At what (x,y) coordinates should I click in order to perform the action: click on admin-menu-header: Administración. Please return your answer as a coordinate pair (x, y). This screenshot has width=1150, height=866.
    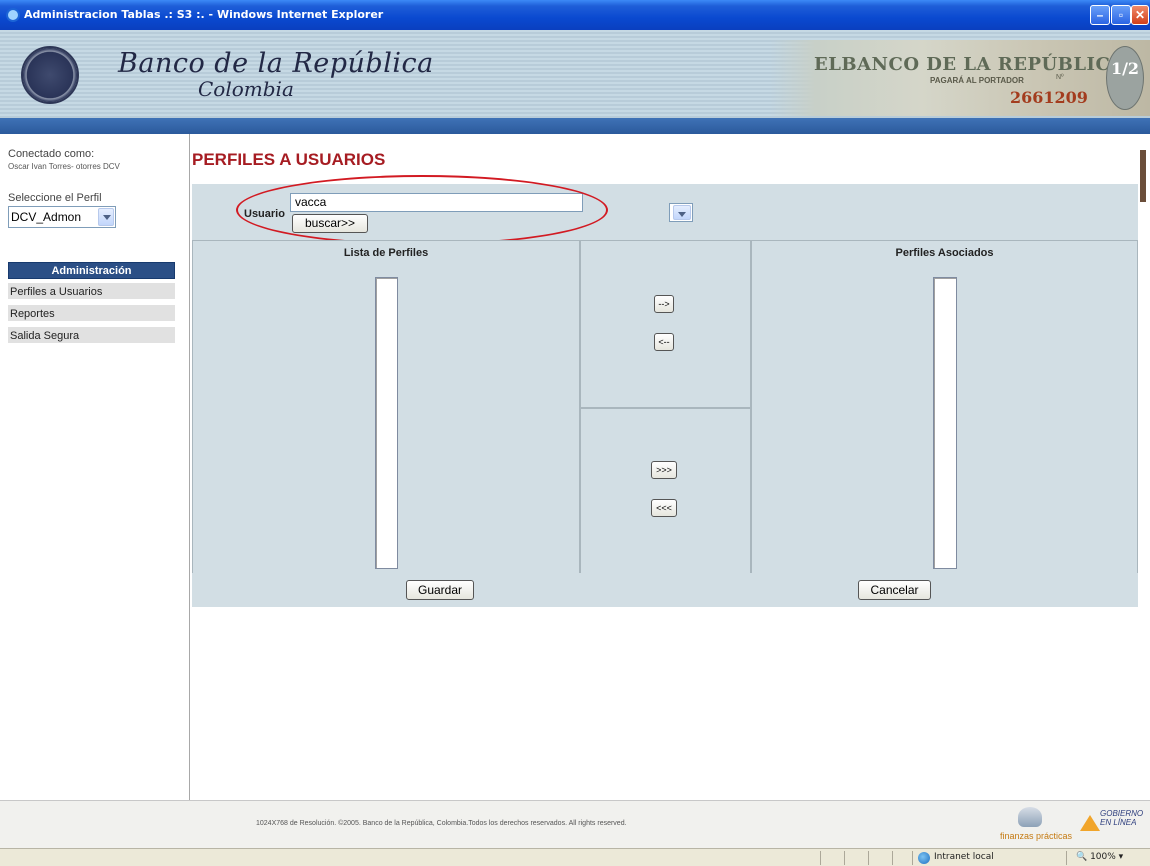
    Looking at the image, I should click on (91, 270).